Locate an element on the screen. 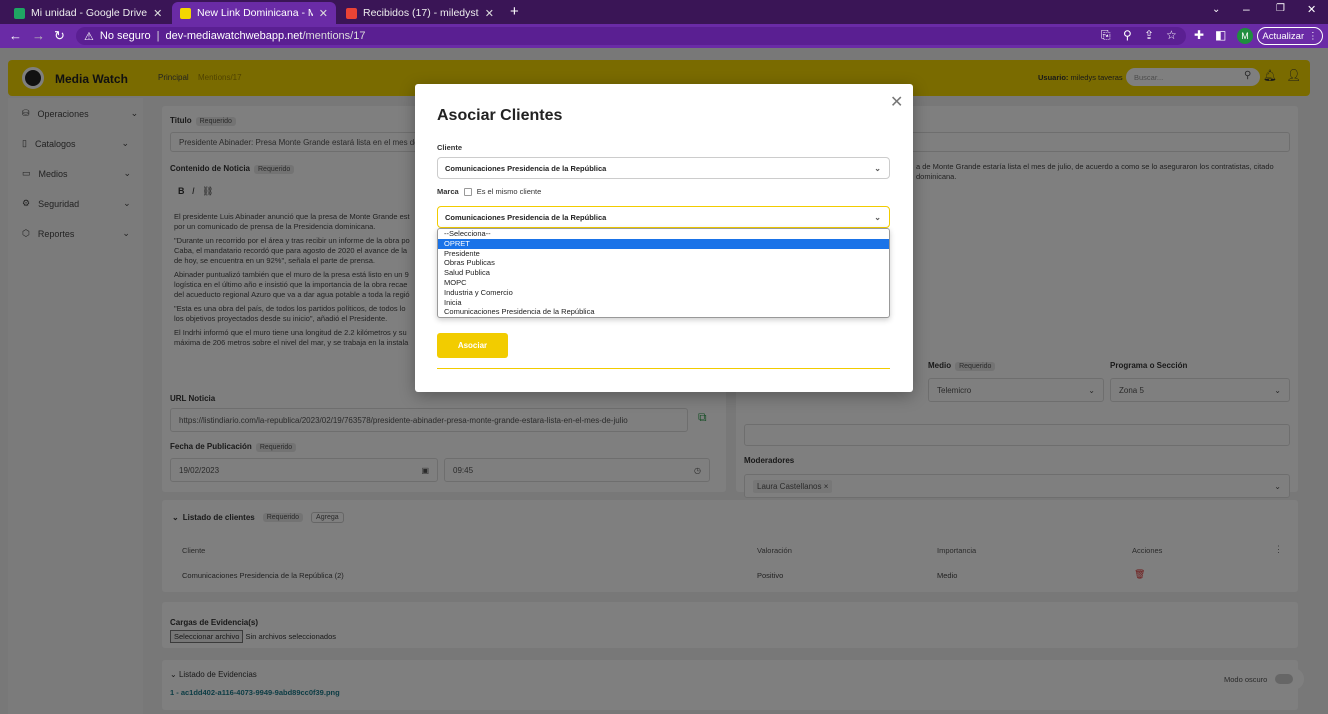 The image size is (1328, 714). tab-search-chevron-icon: ⌄ is located at coordinates (1216, 9).